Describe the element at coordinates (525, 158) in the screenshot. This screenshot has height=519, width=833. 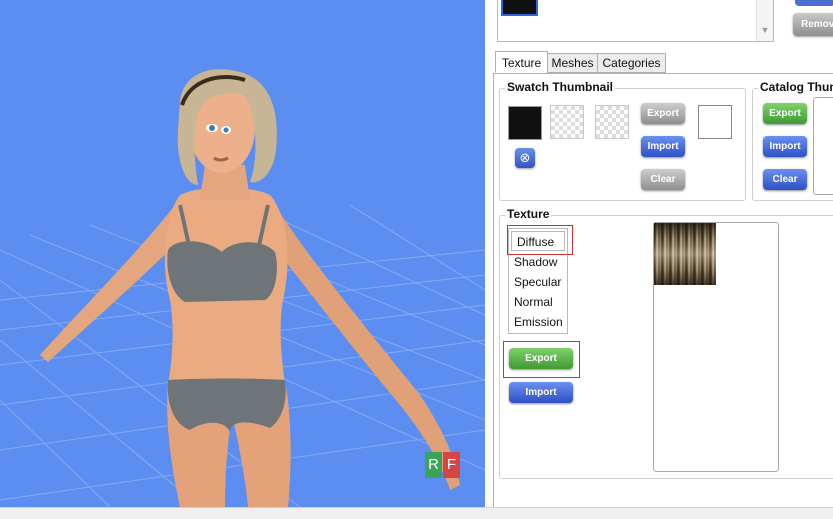
I see `clear-color-icon: ⊗` at that location.